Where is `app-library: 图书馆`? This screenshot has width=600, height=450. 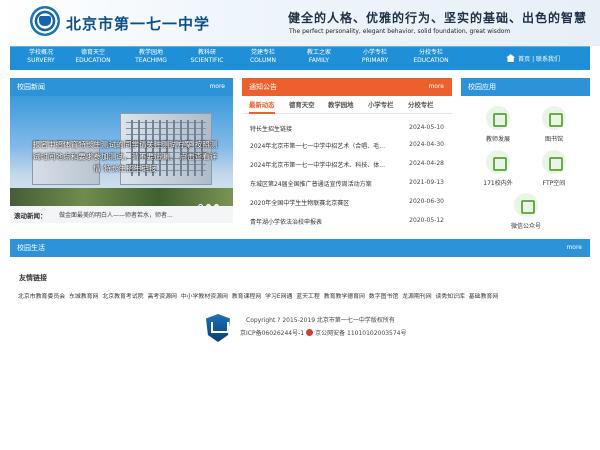
app-library: 图书馆 is located at coordinates (554, 124).